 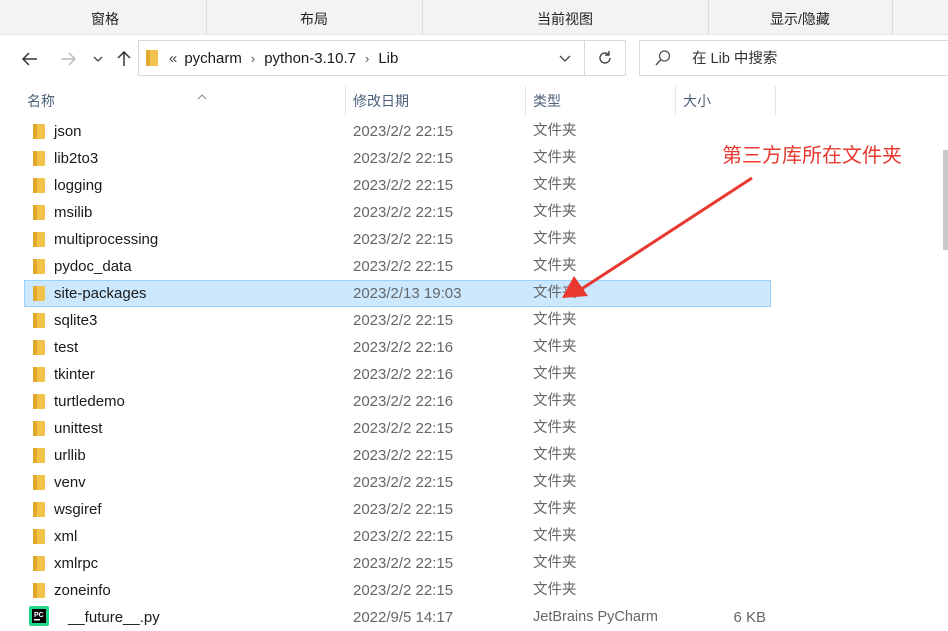 What do you see at coordinates (601, 101) in the screenshot?
I see `column-header-type: 类型` at bounding box center [601, 101].